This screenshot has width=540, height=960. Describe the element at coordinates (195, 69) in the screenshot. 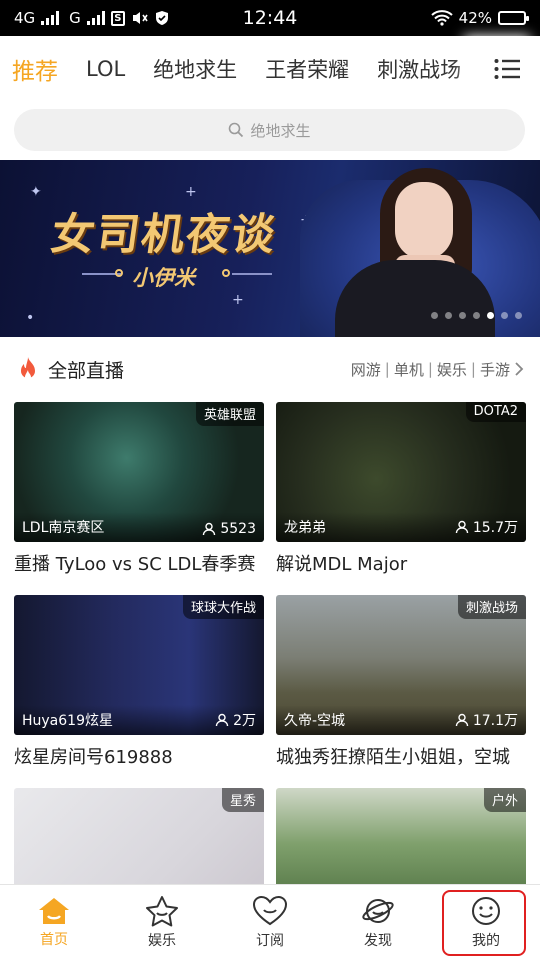

I see `tab-pubg: 绝地求生` at that location.